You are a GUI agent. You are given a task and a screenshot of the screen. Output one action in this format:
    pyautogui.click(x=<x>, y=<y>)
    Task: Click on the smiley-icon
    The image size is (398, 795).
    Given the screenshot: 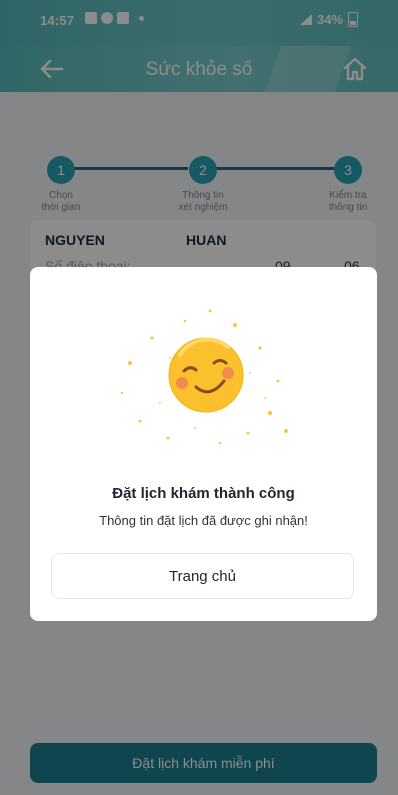 What is the action you would take?
    pyautogui.click(x=204, y=377)
    